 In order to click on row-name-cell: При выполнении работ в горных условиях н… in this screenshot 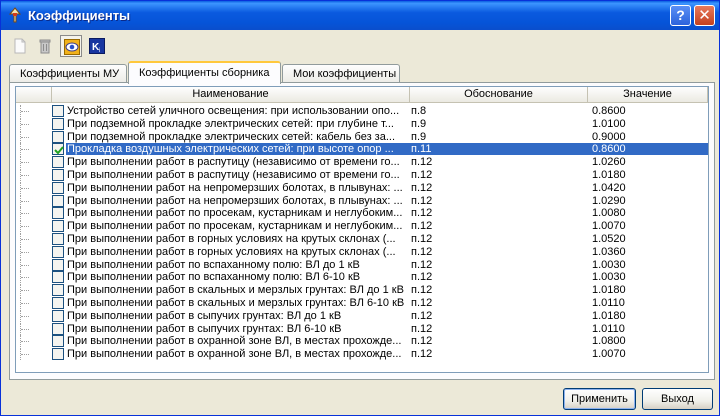, I will do `click(231, 239)`.